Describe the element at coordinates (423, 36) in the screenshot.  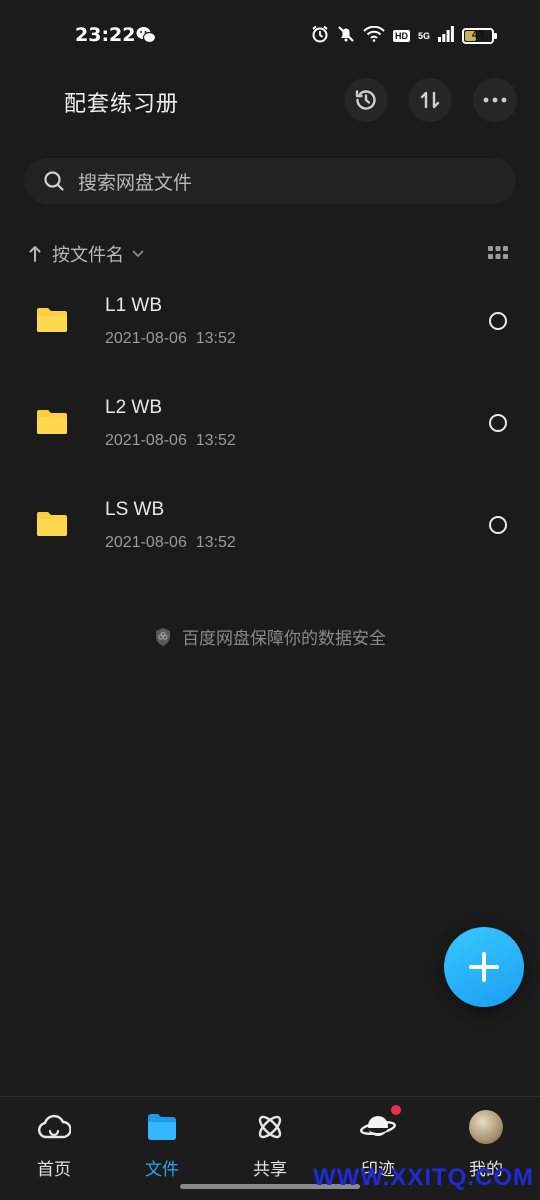
I see `network-type: 5G` at that location.